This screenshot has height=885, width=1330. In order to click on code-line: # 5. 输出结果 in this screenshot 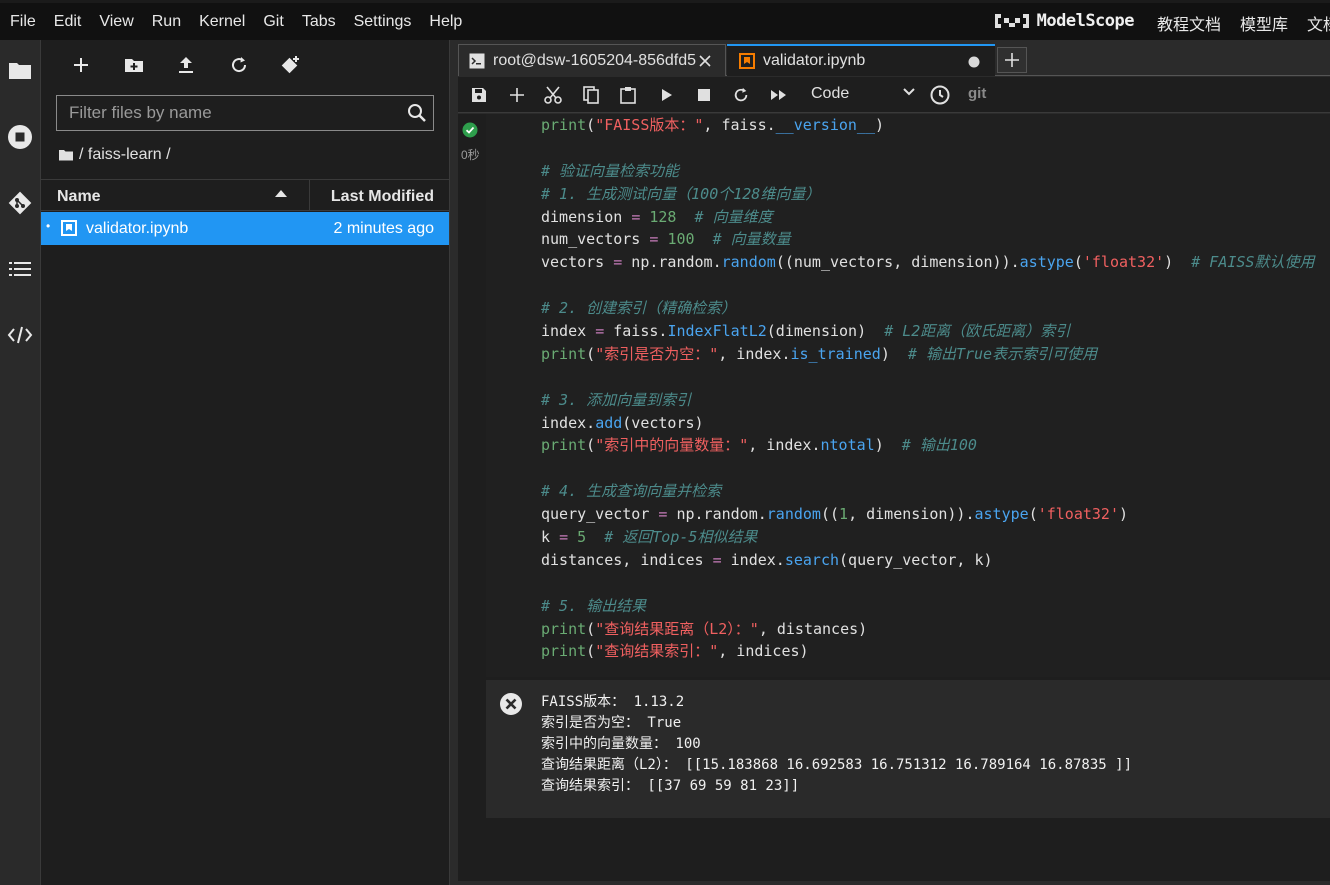, I will do `click(594, 605)`.